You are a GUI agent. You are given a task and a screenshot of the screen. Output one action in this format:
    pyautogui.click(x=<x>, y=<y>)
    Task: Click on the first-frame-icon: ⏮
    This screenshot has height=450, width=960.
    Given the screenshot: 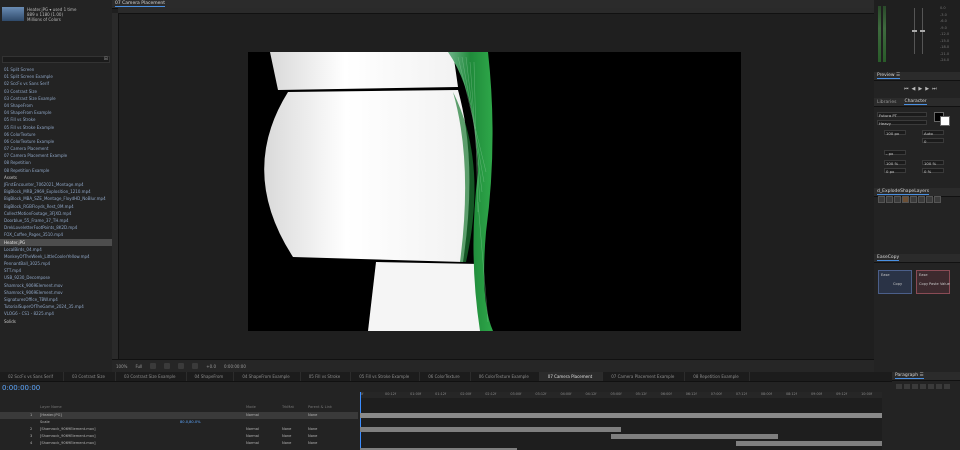 What is the action you would take?
    pyautogui.click(x=906, y=89)
    